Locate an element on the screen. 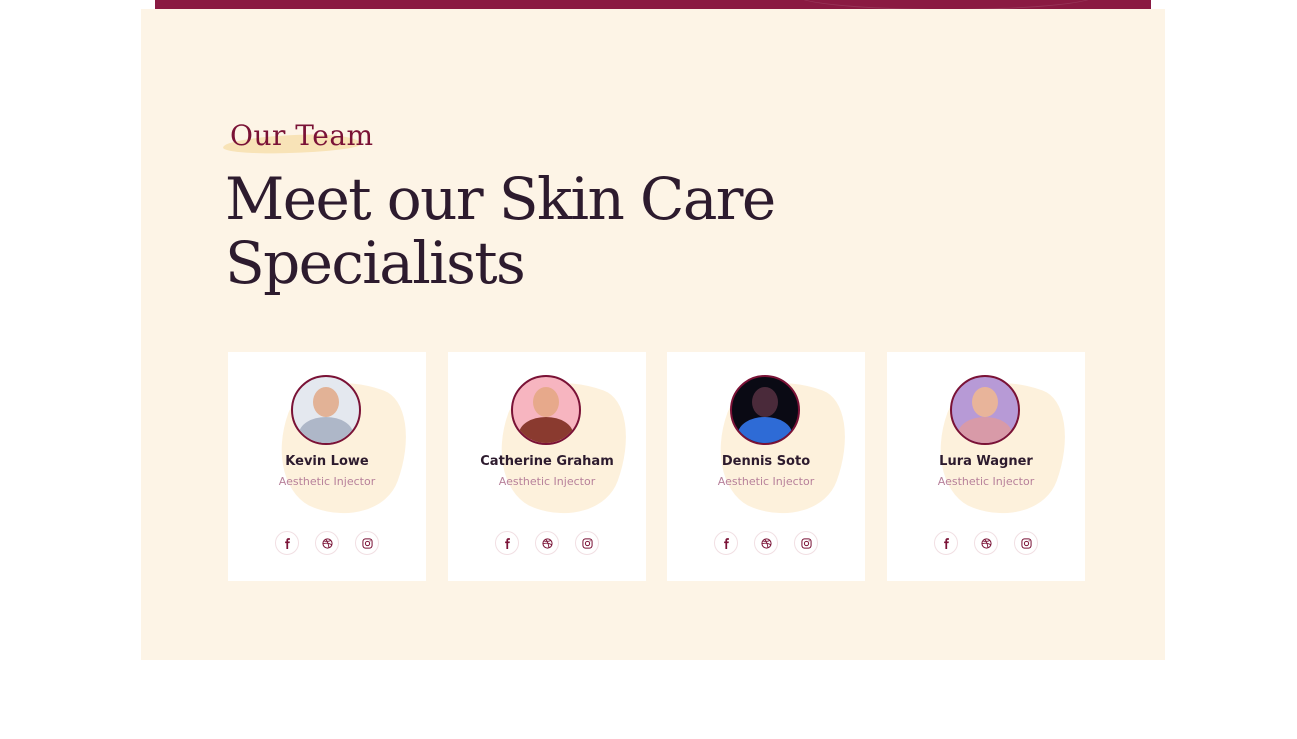  top-banner is located at coordinates (653, 4).